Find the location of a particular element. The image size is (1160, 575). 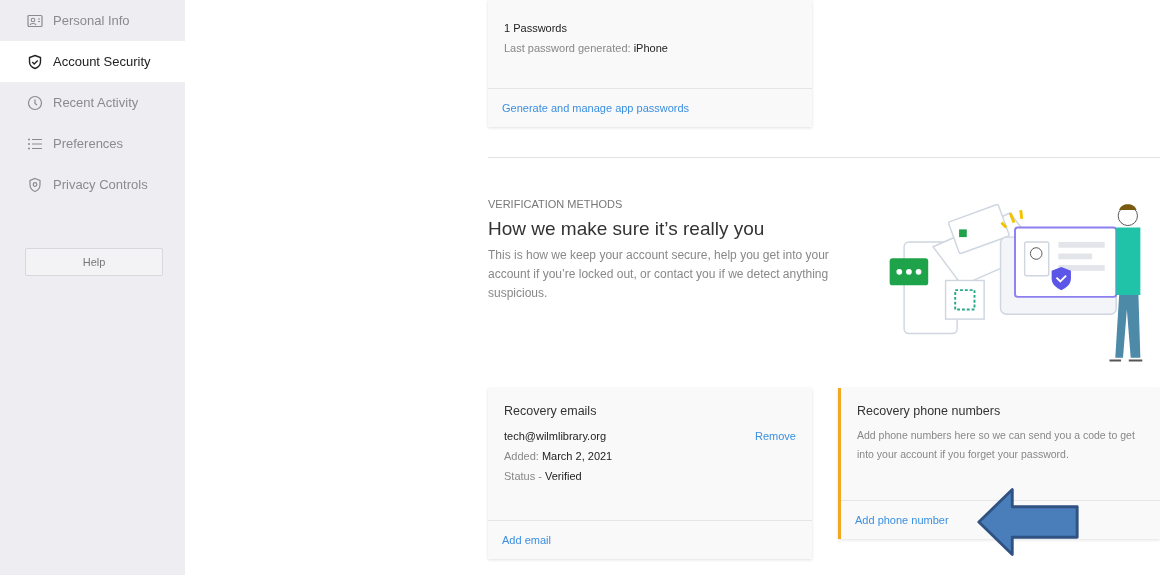

card-title: Recovery phone numbers is located at coordinates (929, 411).